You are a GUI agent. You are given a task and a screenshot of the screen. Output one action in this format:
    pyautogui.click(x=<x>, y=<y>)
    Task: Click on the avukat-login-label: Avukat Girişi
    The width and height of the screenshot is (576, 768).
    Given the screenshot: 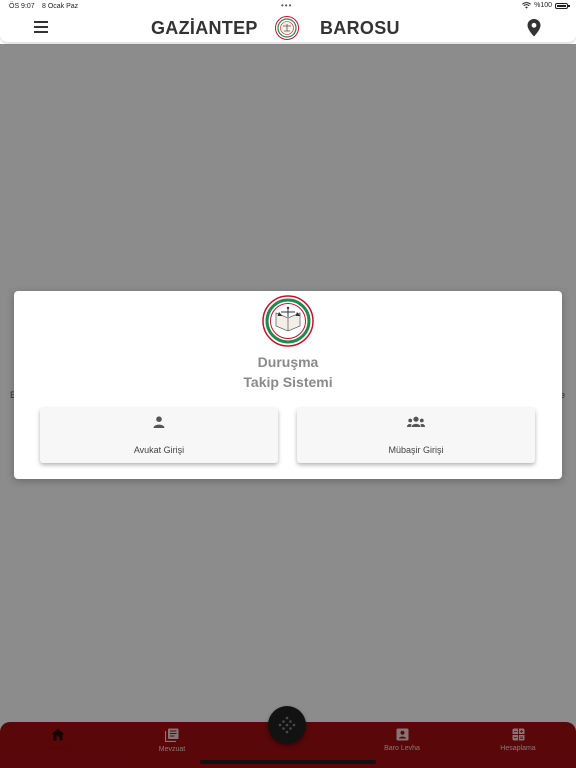 What is the action you would take?
    pyautogui.click(x=159, y=450)
    